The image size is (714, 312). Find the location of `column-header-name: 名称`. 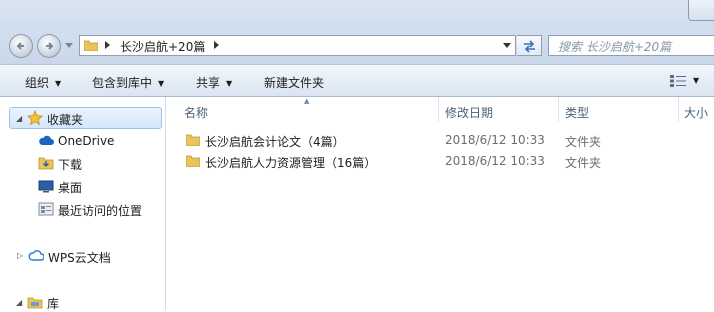

column-header-name: 名称 is located at coordinates (196, 112).